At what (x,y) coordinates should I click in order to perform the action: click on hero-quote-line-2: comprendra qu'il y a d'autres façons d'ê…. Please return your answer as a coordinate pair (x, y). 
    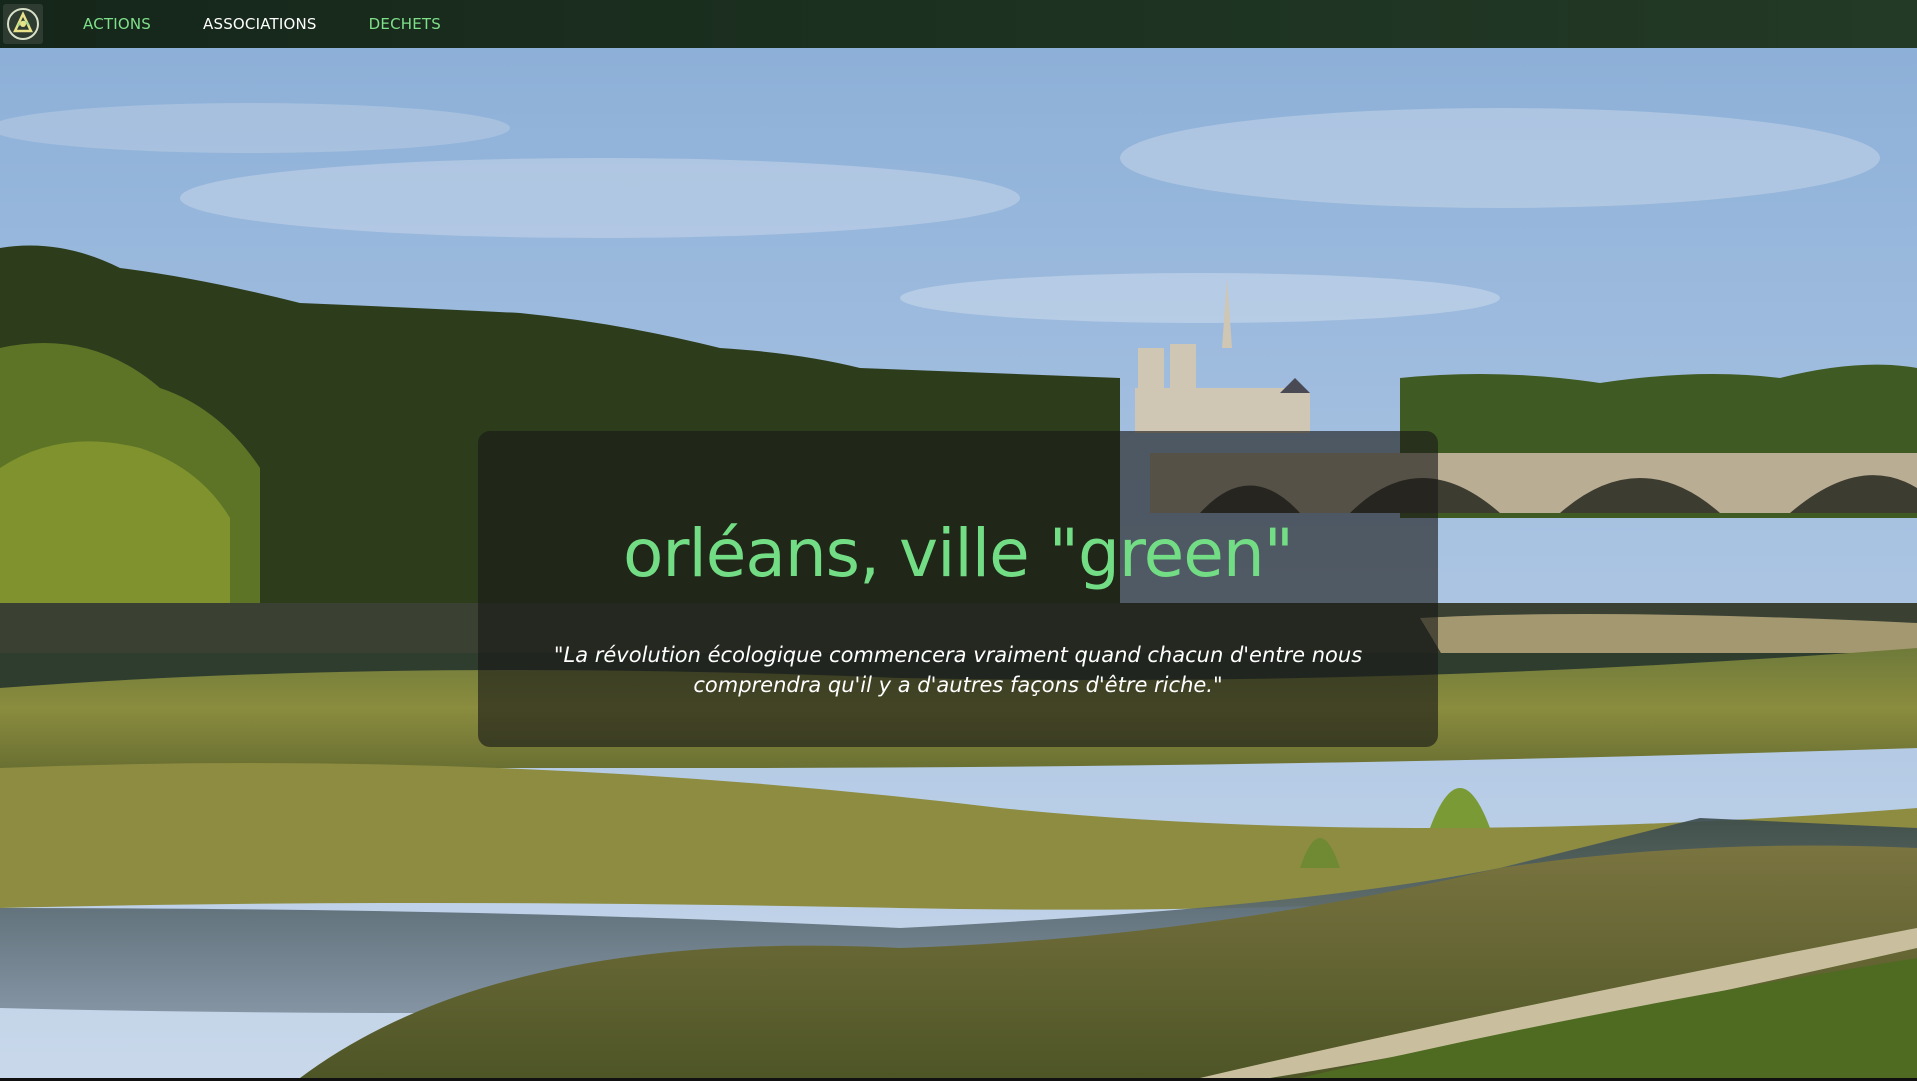
    Looking at the image, I should click on (958, 685).